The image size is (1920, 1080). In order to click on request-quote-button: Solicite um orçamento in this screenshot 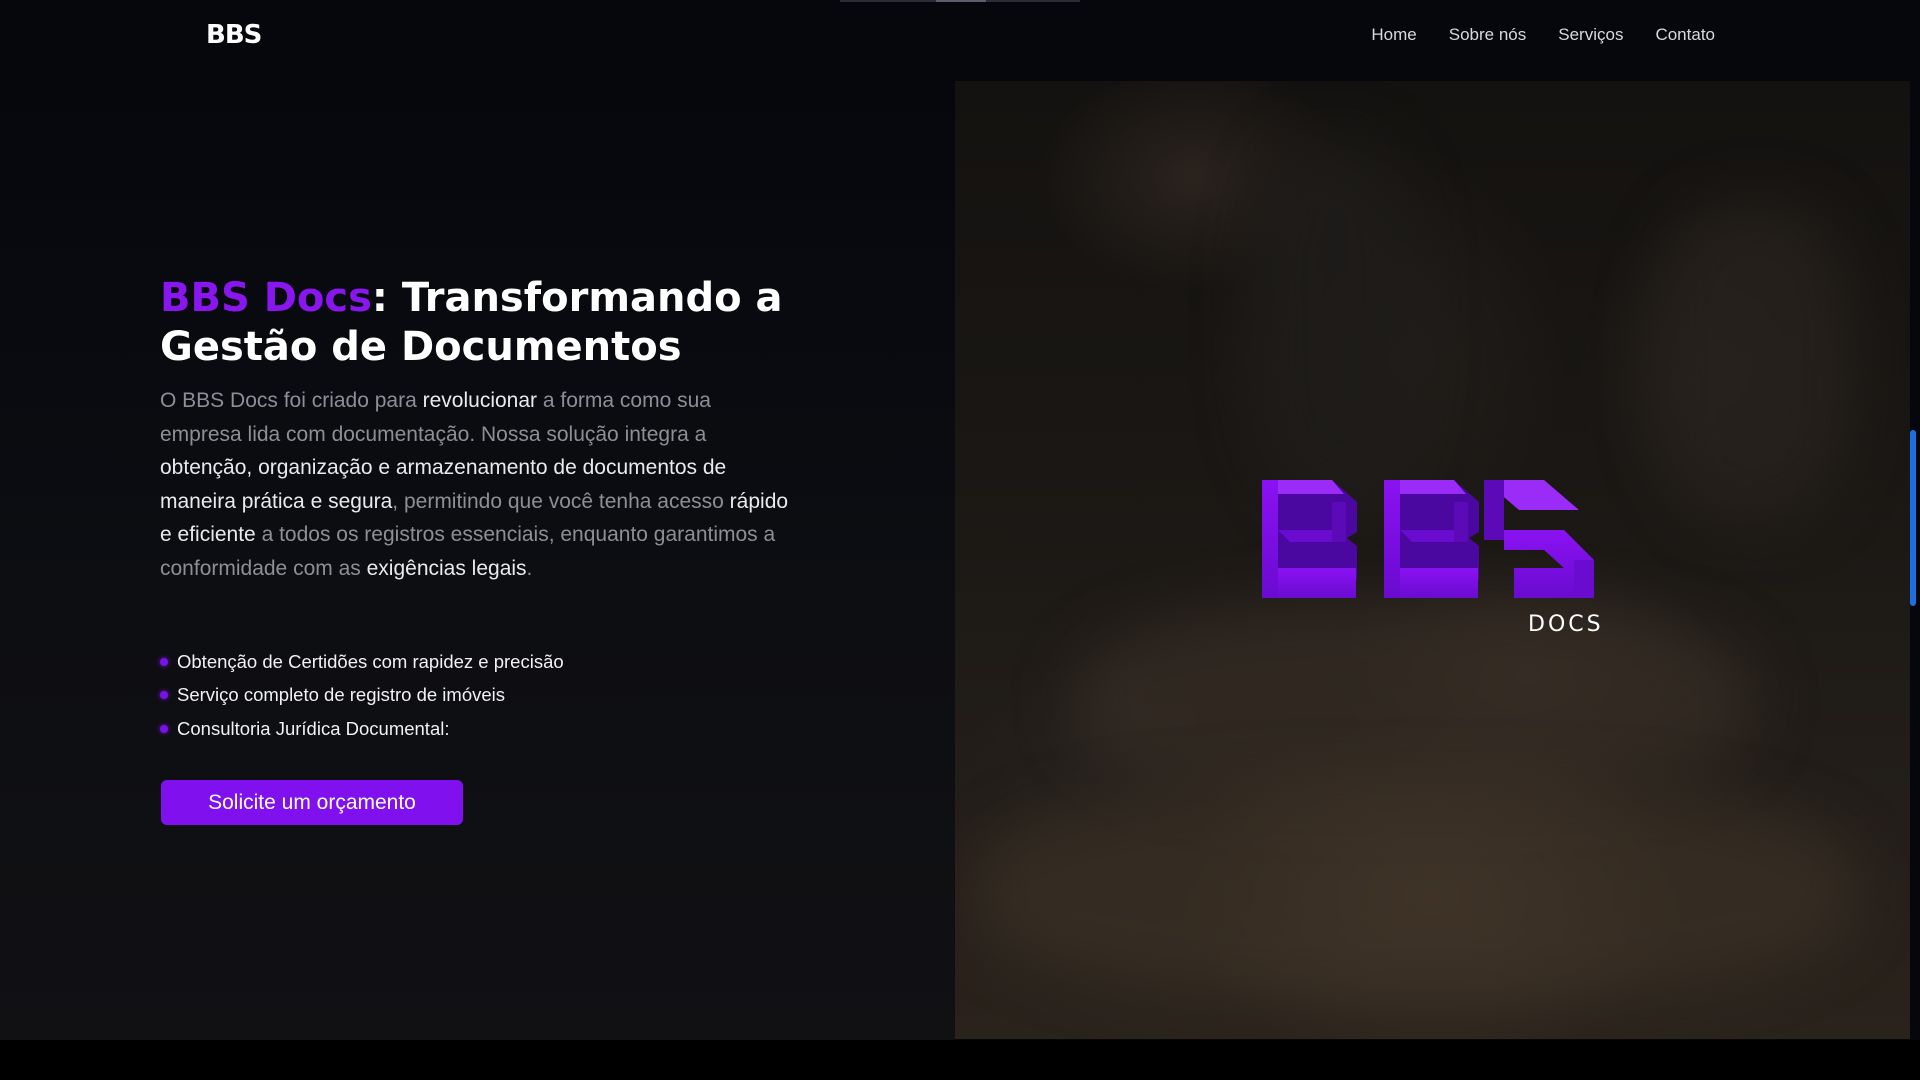, I will do `click(312, 802)`.